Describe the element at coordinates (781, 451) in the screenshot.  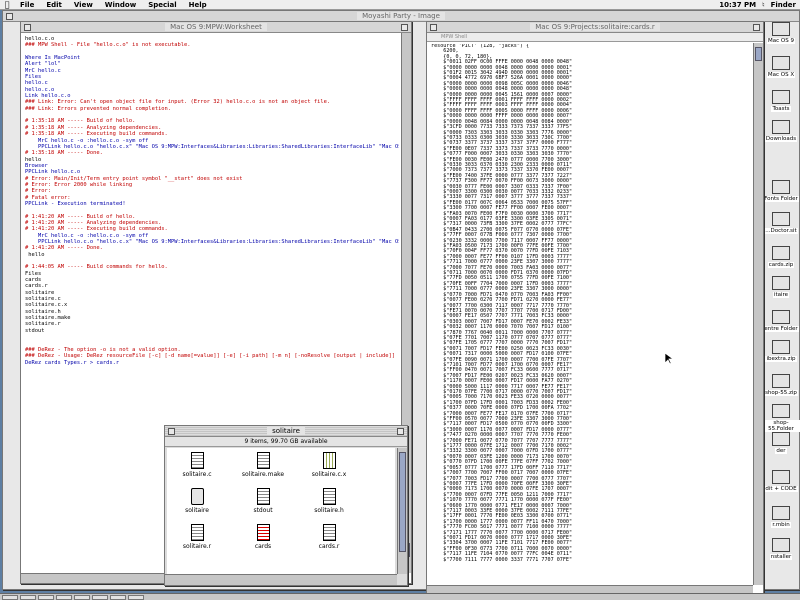
I see `desktop-icon-label: der` at that location.